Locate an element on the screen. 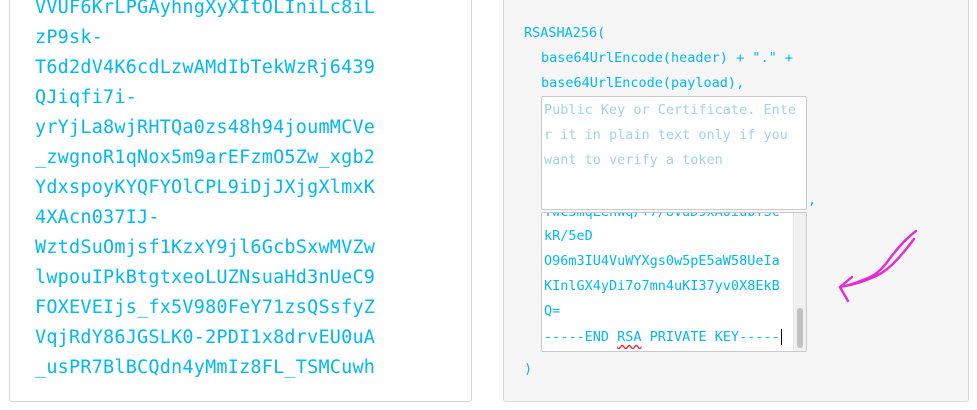 This screenshot has height=410, width=977. public-key-placeholder: want to verify a token is located at coordinates (633, 160).